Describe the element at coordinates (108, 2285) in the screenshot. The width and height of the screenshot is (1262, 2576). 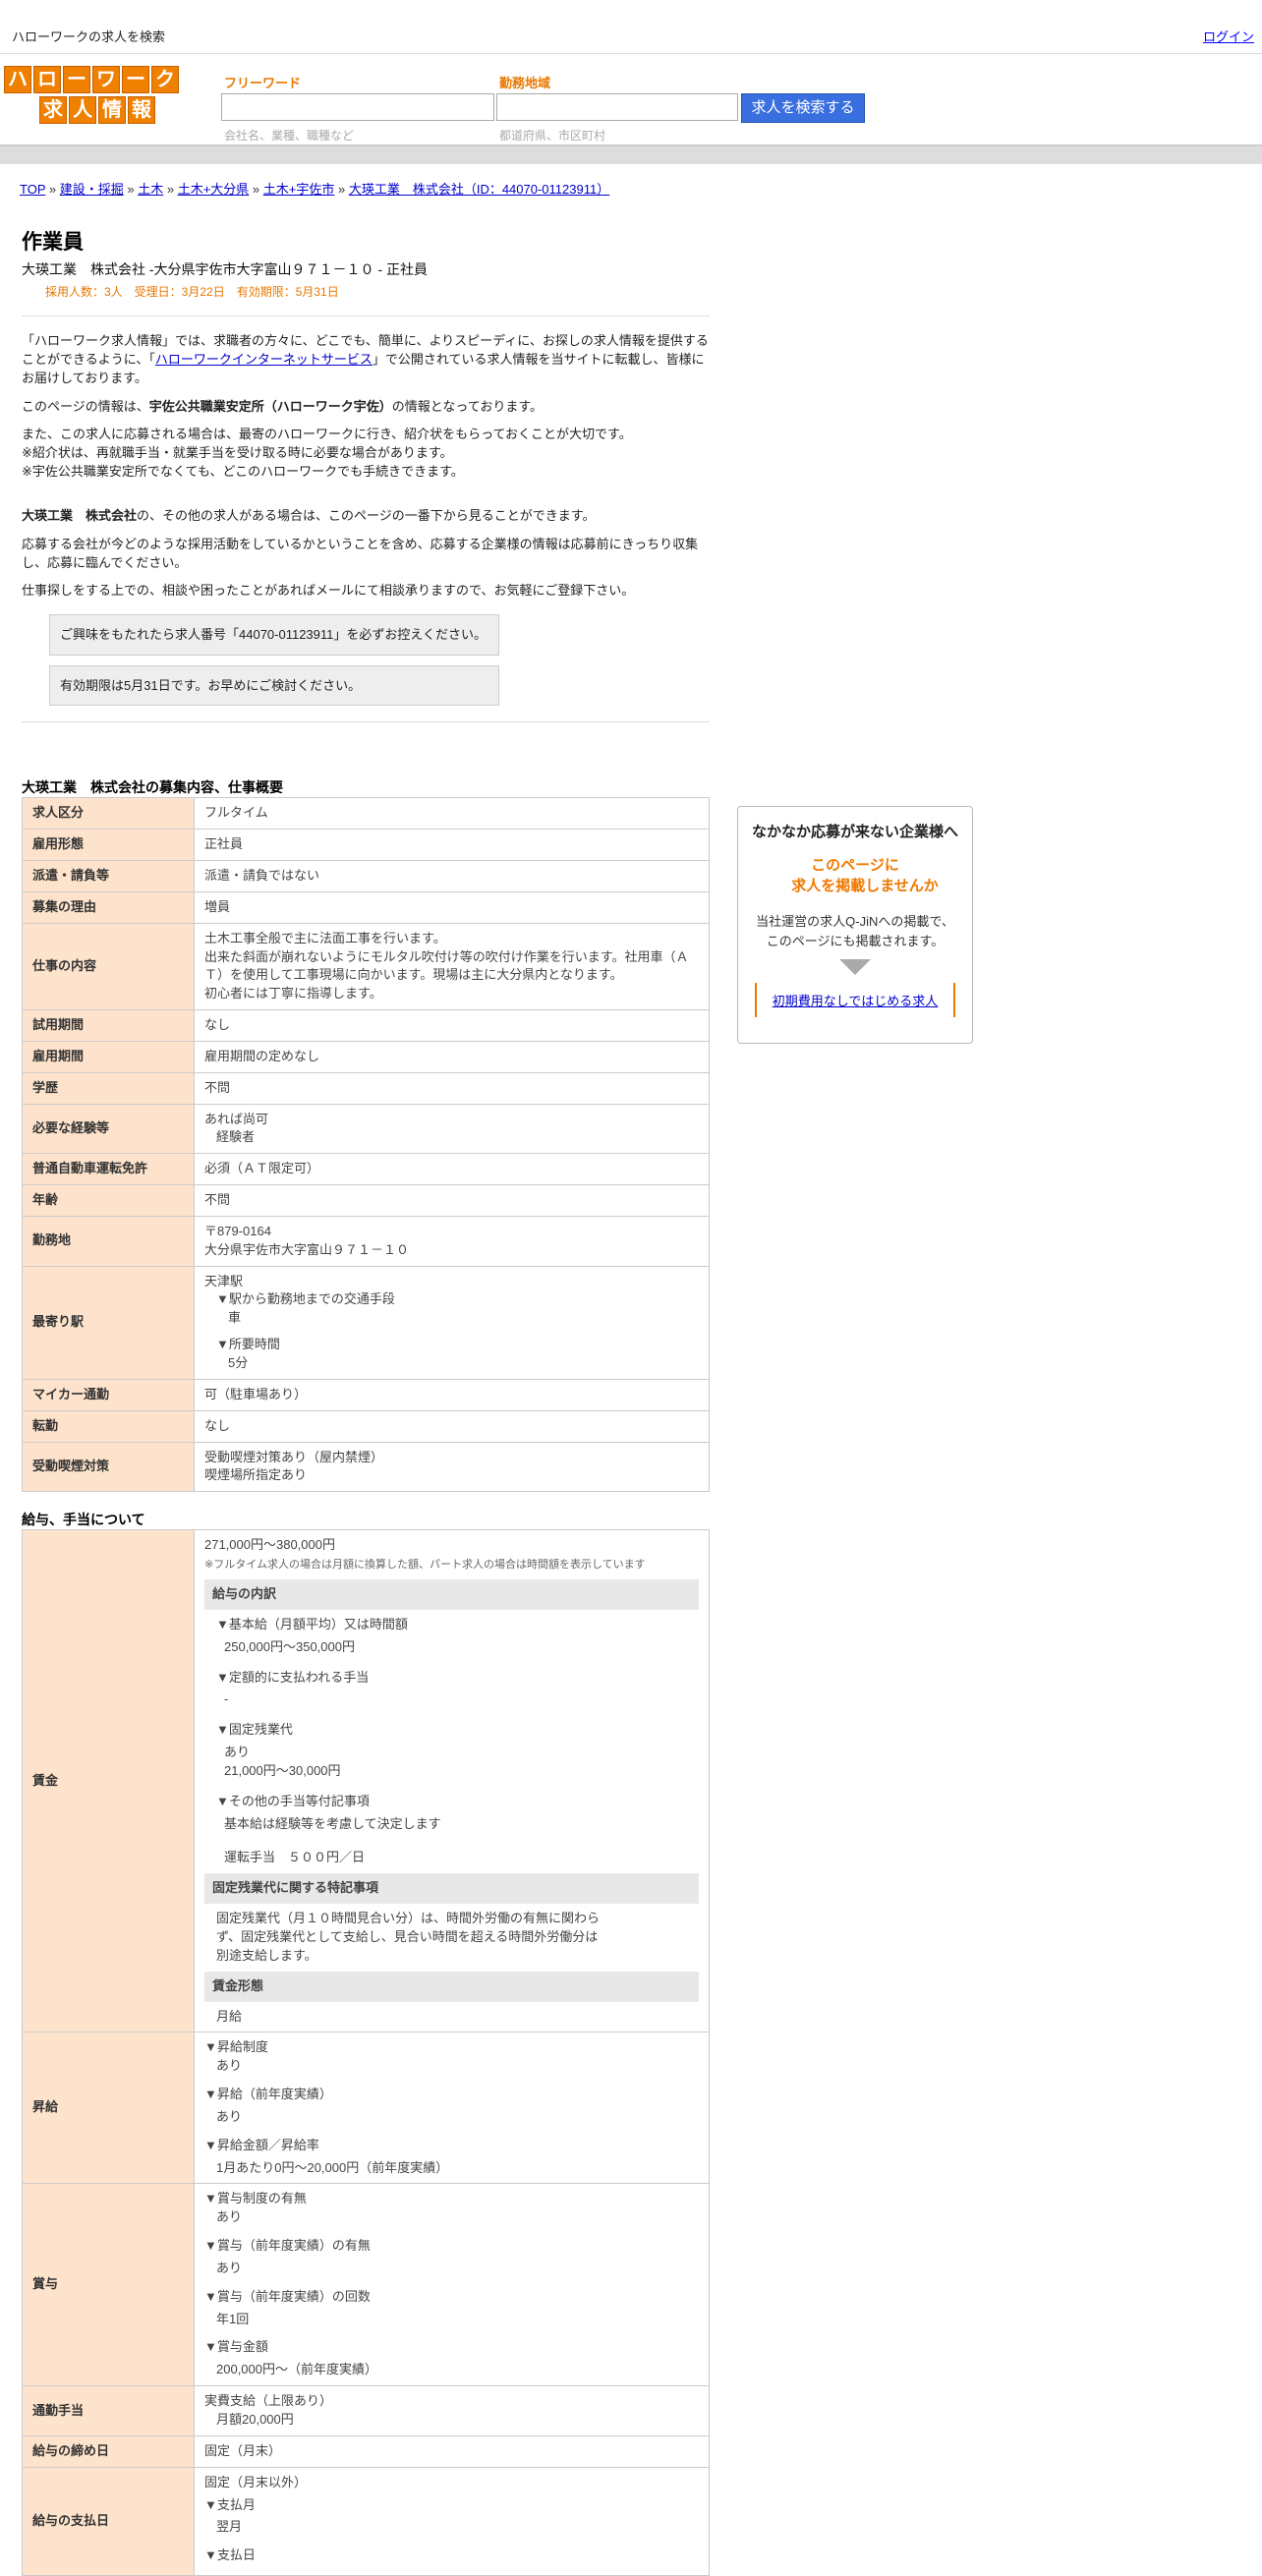
I see `row-label: 賞与` at that location.